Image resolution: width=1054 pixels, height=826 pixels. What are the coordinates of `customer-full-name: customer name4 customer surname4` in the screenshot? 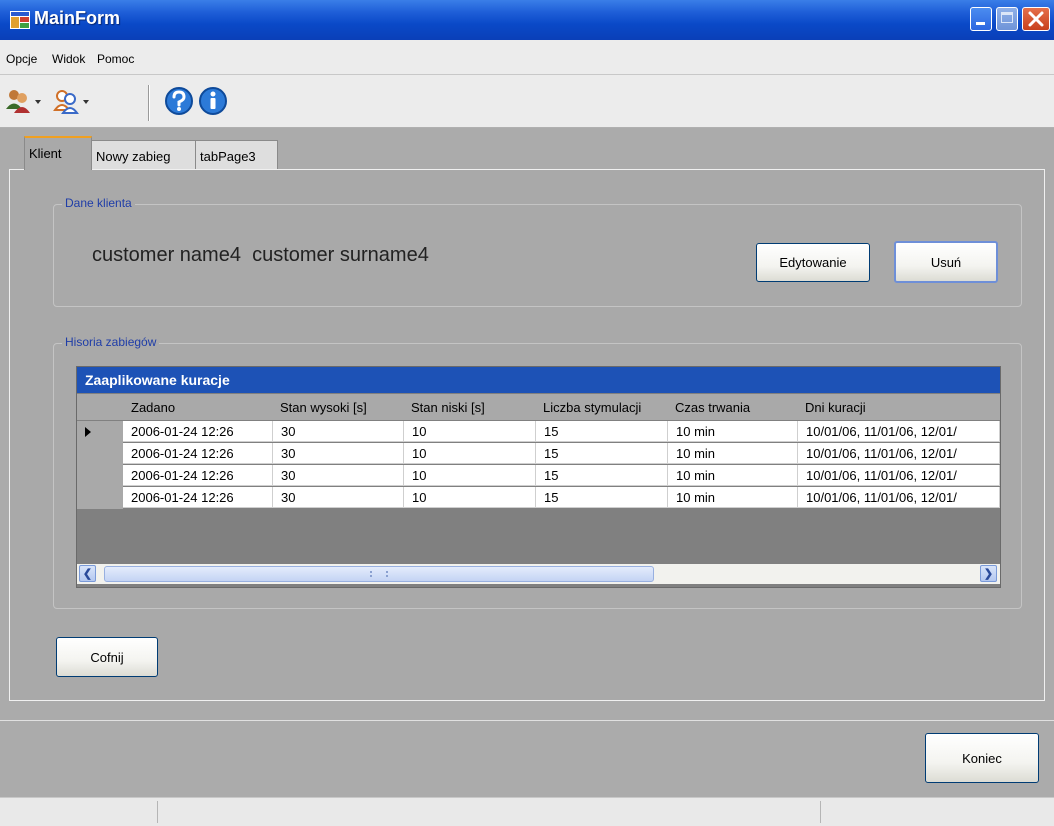 It's located at (260, 255).